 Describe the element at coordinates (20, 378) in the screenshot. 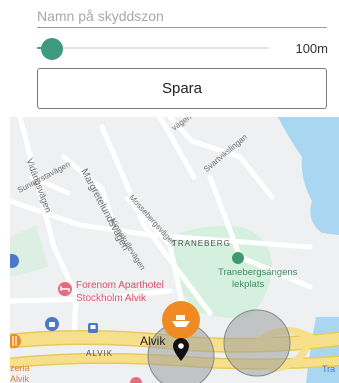

I see `poi-label: Alvik` at that location.